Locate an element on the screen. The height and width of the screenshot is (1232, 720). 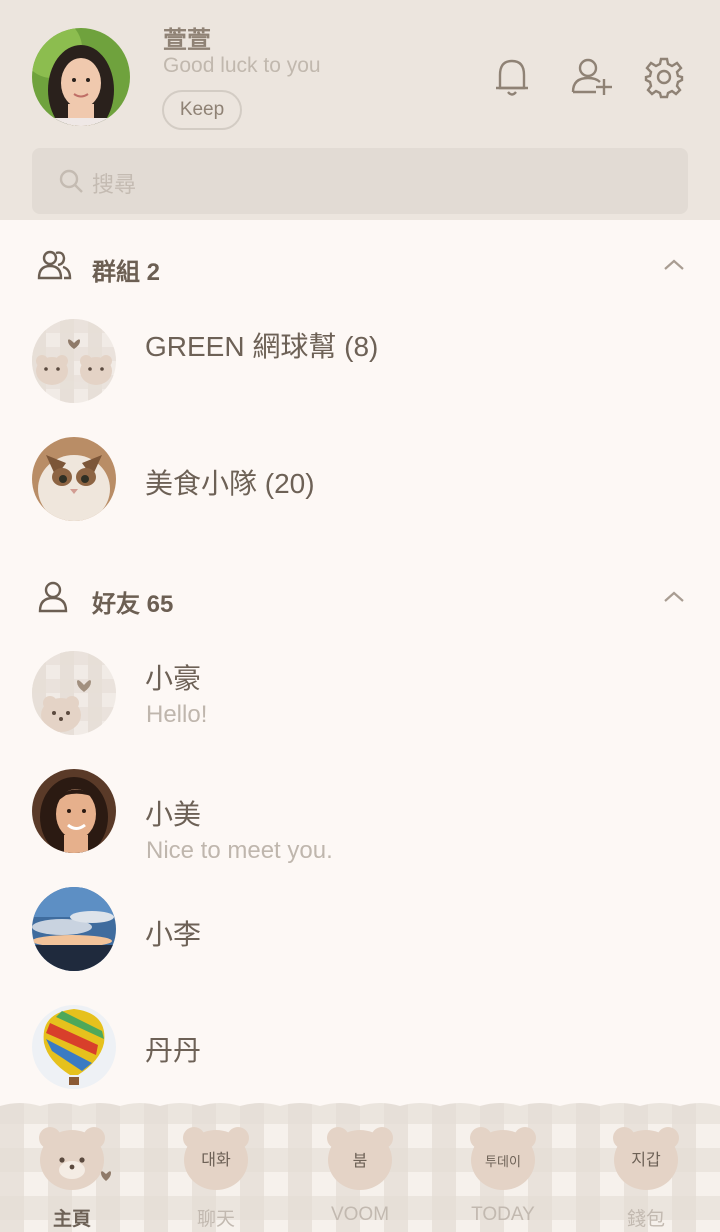
tab-chat: 대화 聊天 is located at coordinates (216, 1176).